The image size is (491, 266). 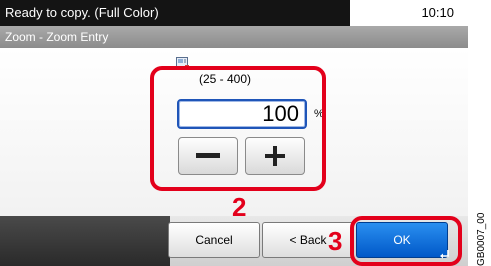 What do you see at coordinates (437, 12) in the screenshot?
I see `status-time: 10:10` at bounding box center [437, 12].